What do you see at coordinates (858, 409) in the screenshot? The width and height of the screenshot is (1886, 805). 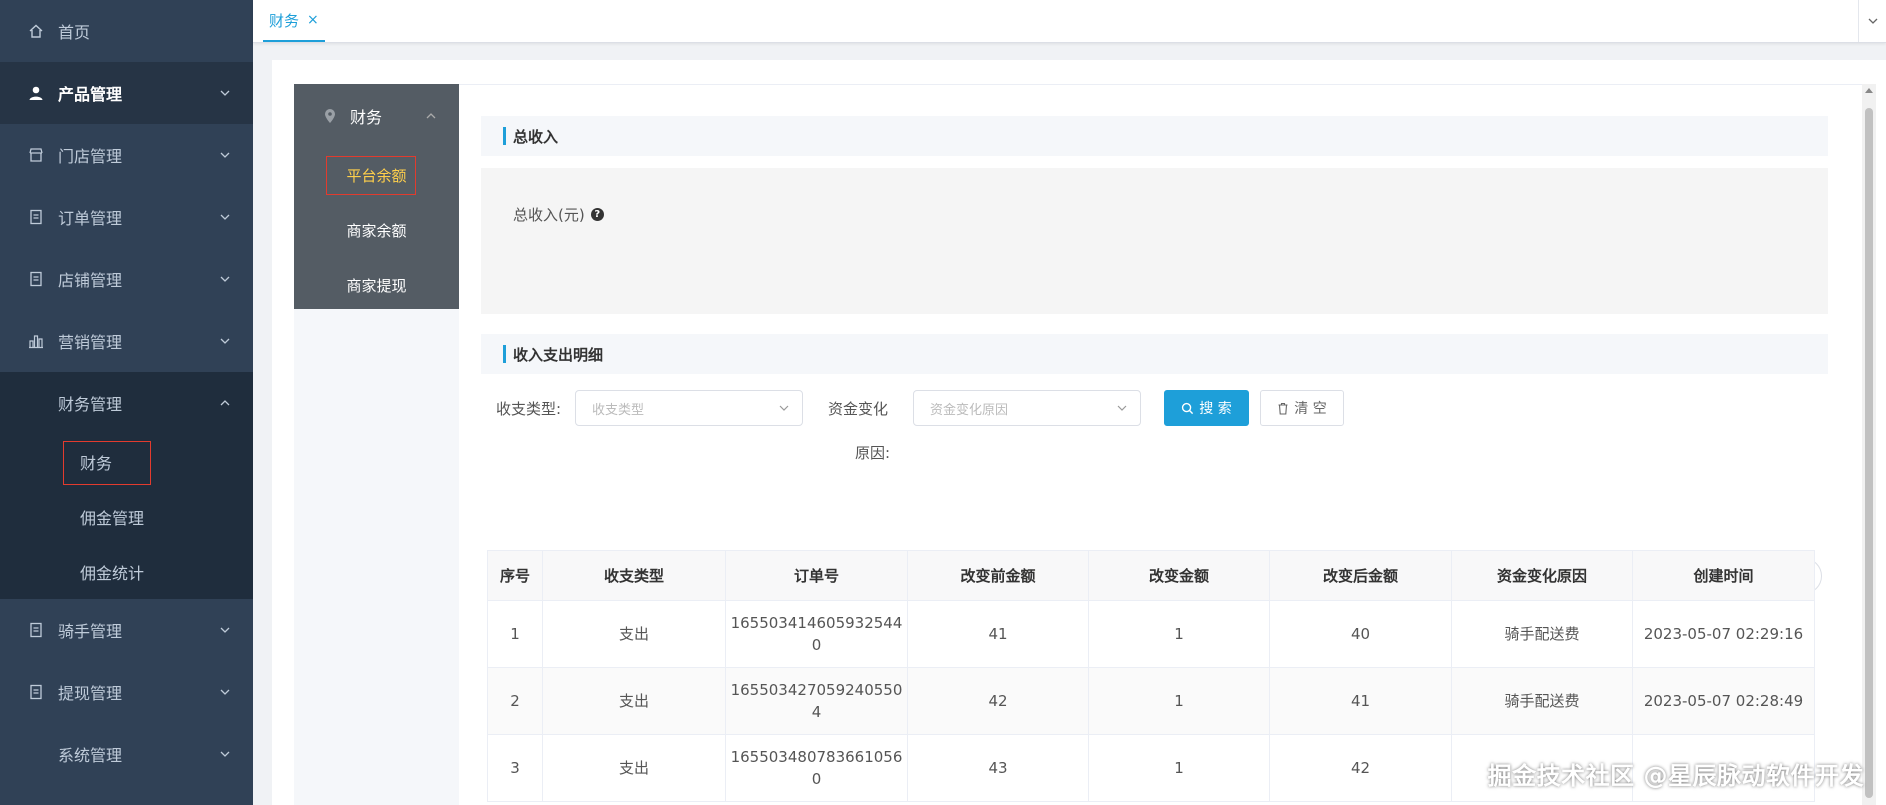 I see `filter-reason-label: 资金变化` at bounding box center [858, 409].